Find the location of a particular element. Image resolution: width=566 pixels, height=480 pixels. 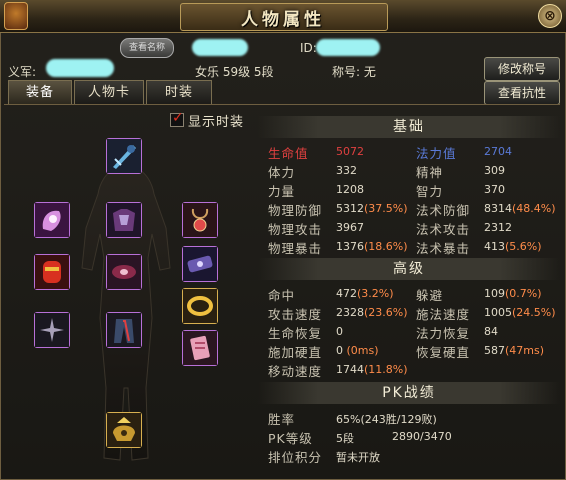

ring-icon is located at coordinates (200, 306).